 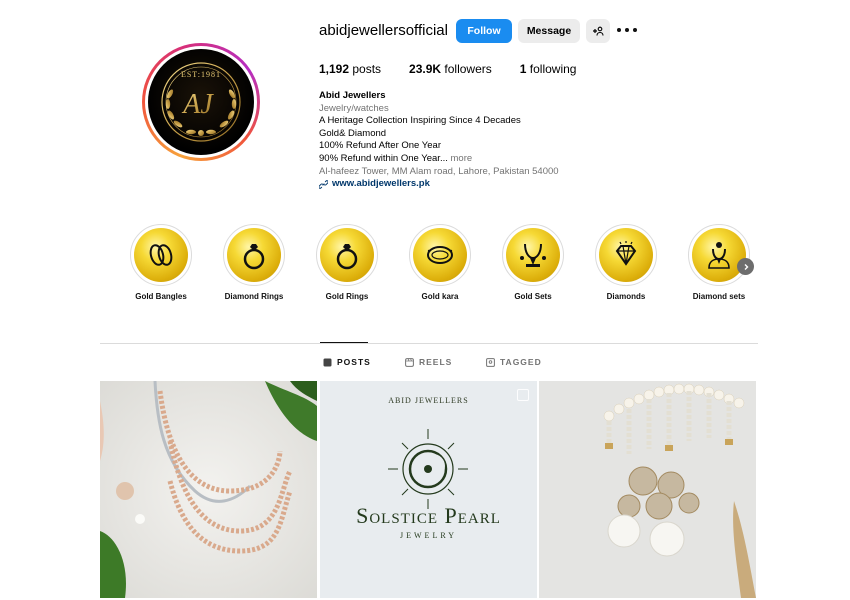 I want to click on more-options-icon, so click(x=627, y=30).